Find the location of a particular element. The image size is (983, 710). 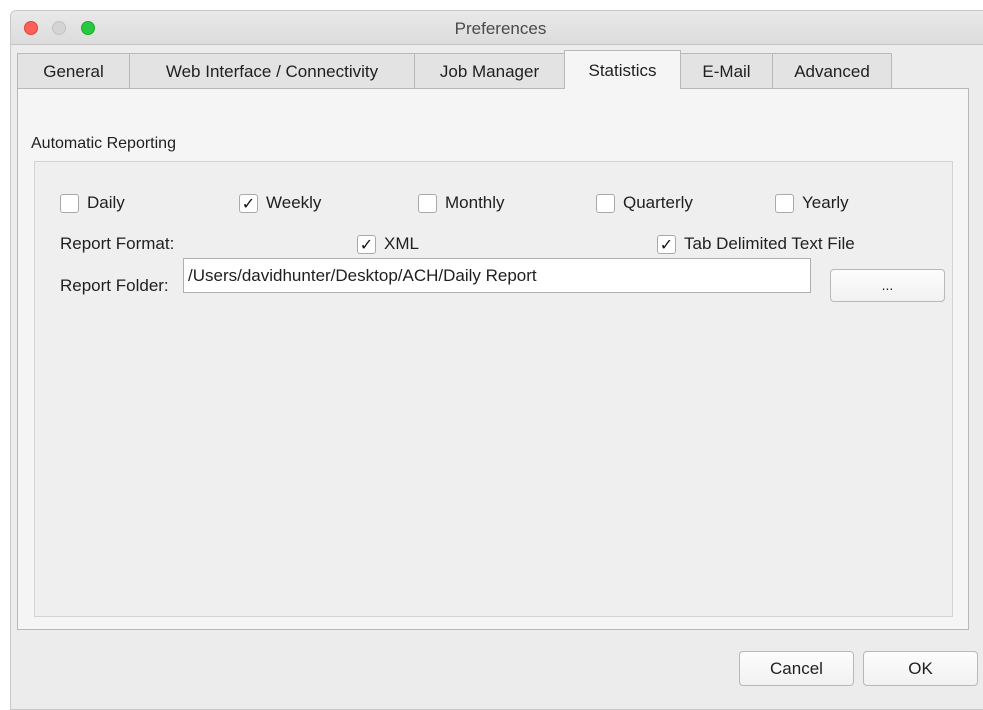

tab-email: E-Mail is located at coordinates (726, 70).